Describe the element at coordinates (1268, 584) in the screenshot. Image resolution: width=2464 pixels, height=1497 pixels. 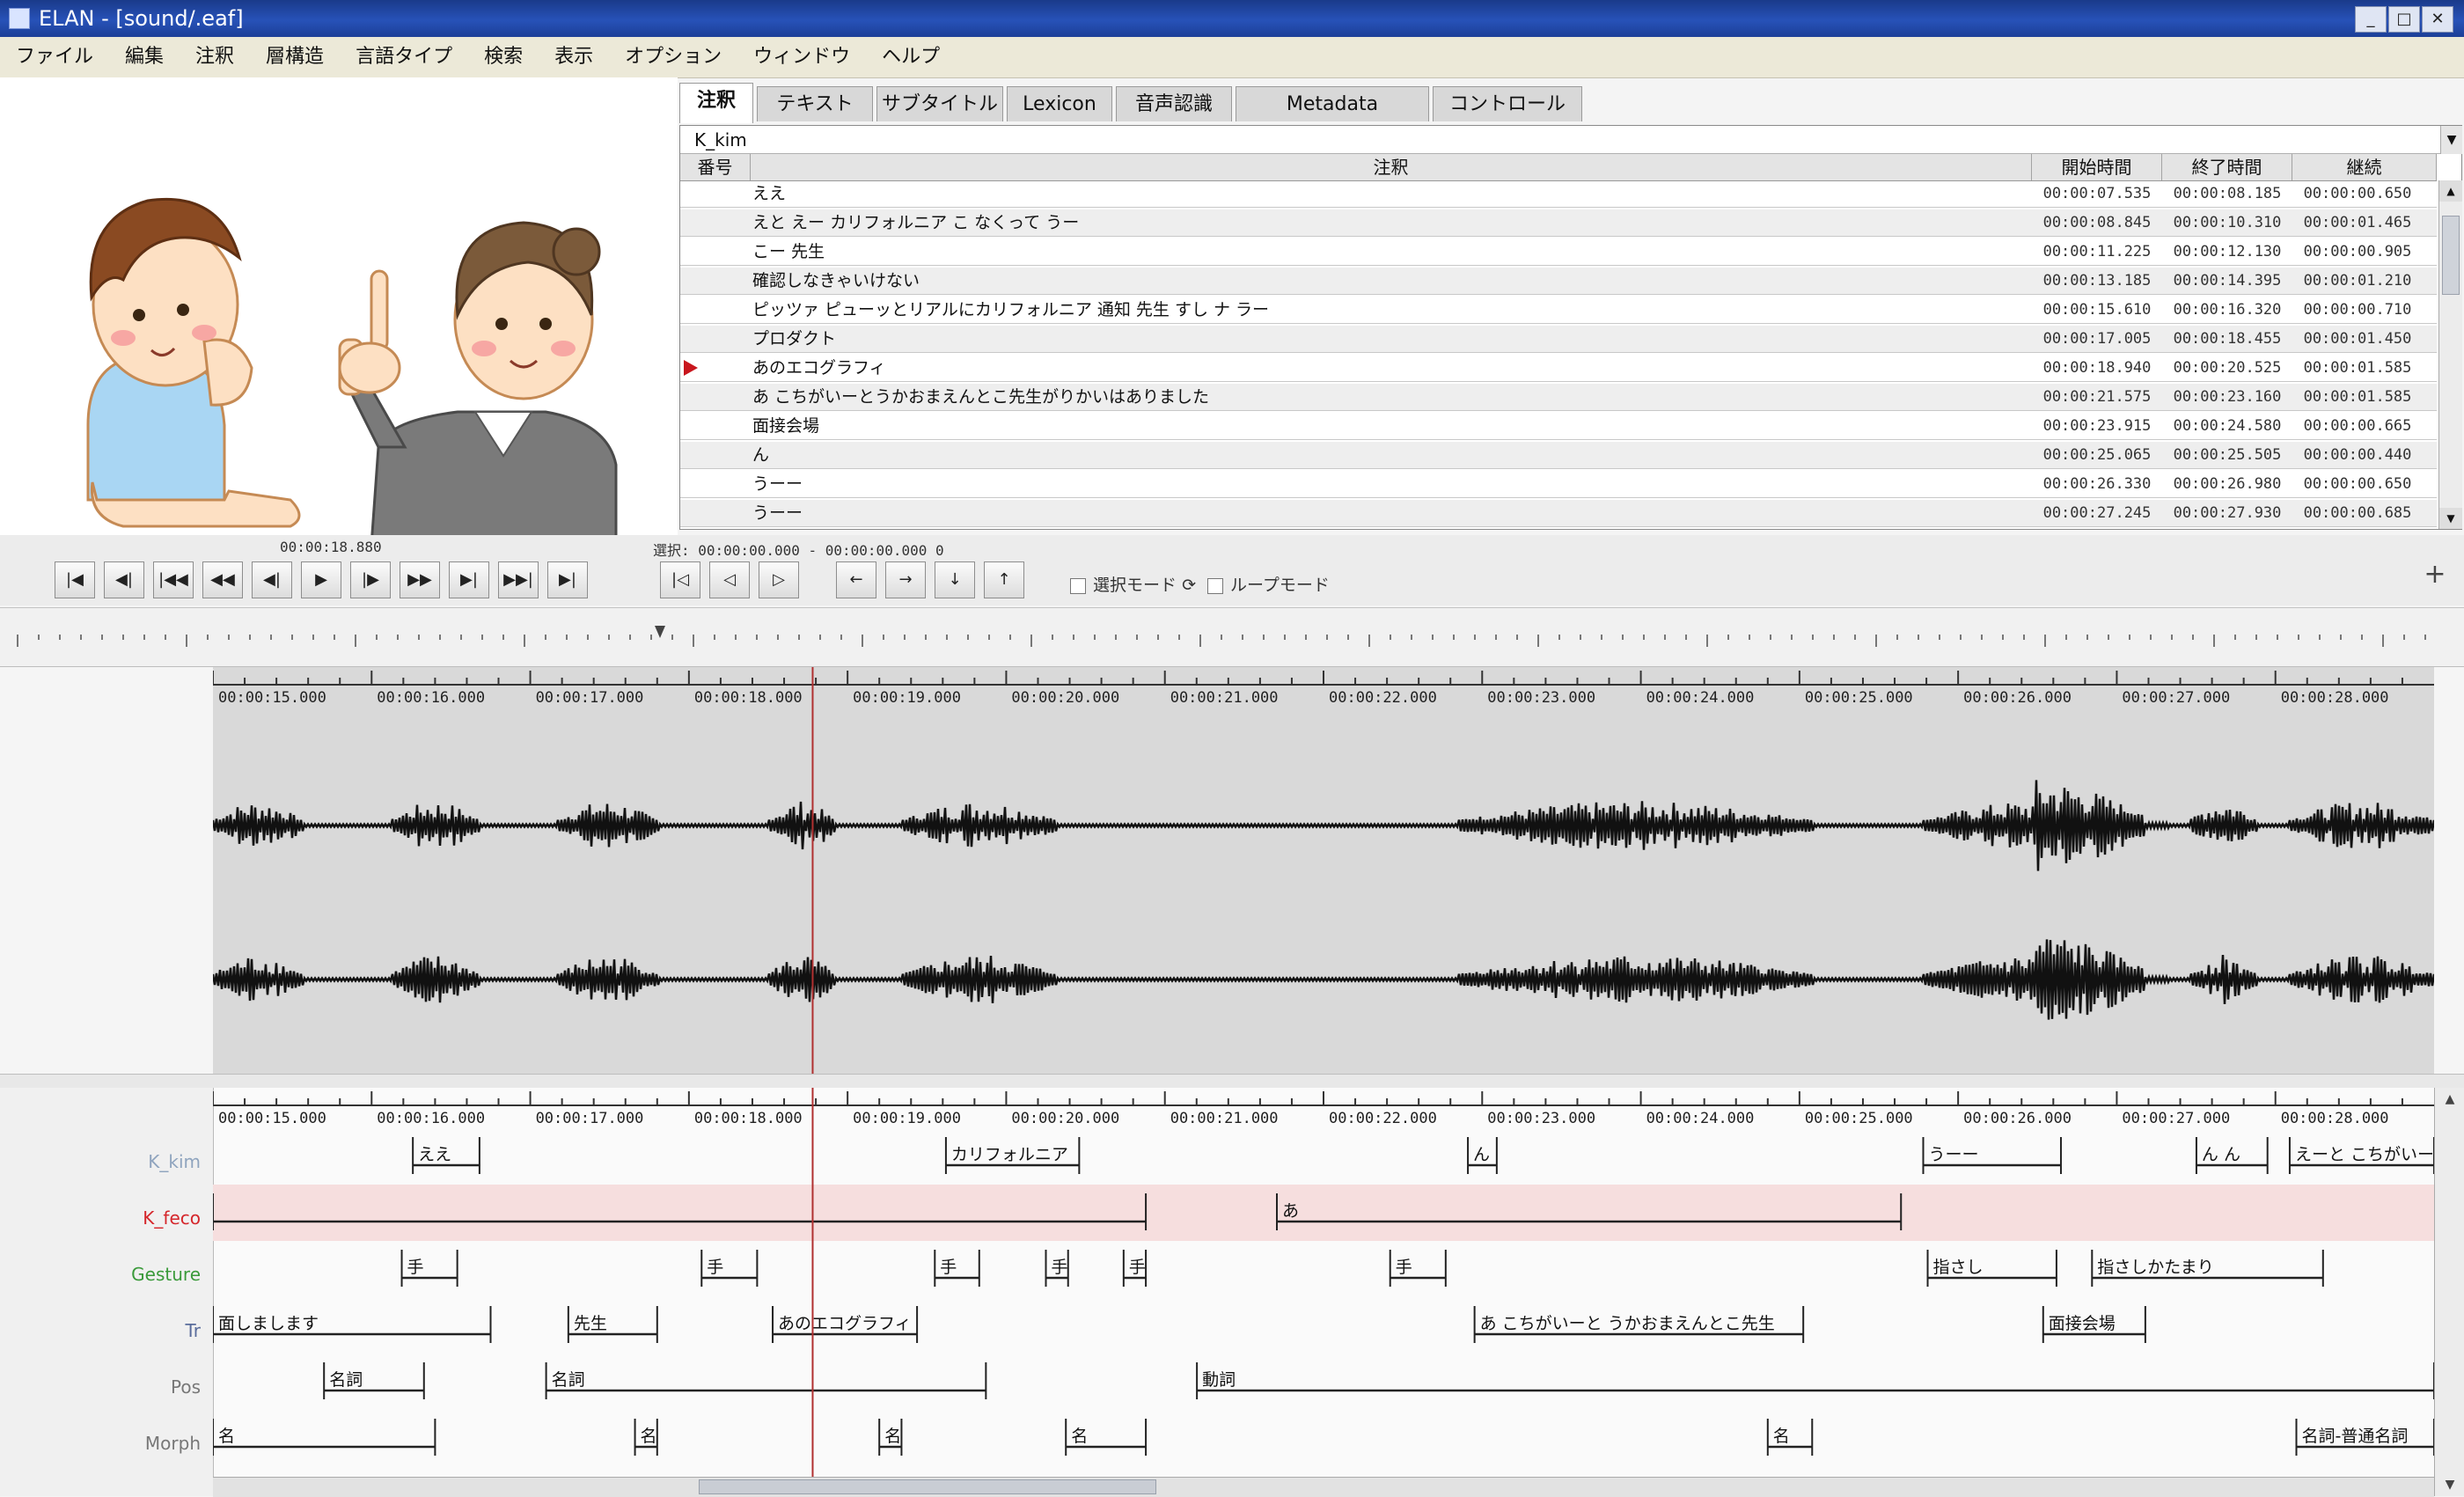
I see `loop-mode-checkbox: ループモード` at that location.